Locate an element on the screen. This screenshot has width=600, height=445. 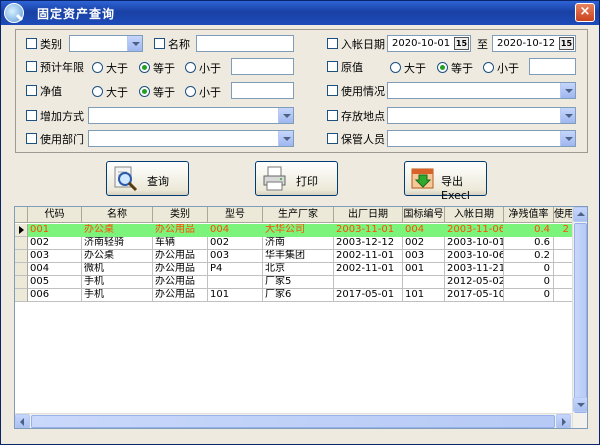
table-cell: 厂家6 is located at coordinates (298, 295).